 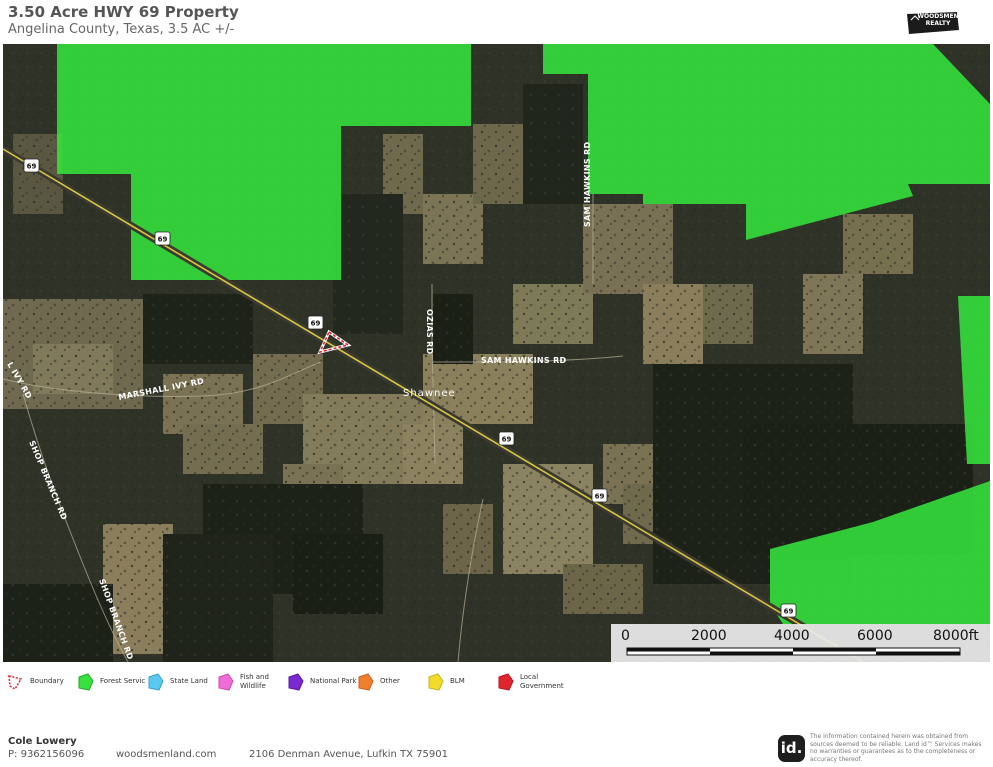 I want to click on land-id-logo: id., so click(x=791, y=748).